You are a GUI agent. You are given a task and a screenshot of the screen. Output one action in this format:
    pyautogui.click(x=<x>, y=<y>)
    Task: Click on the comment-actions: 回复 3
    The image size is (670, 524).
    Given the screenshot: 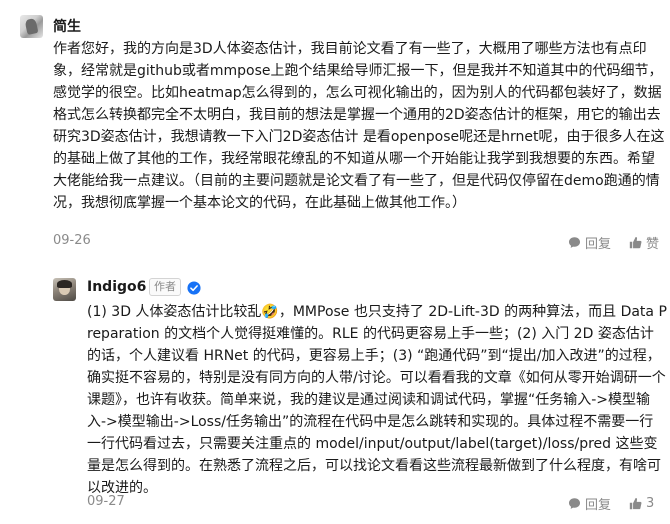 What is the action you would take?
    pyautogui.click(x=611, y=503)
    